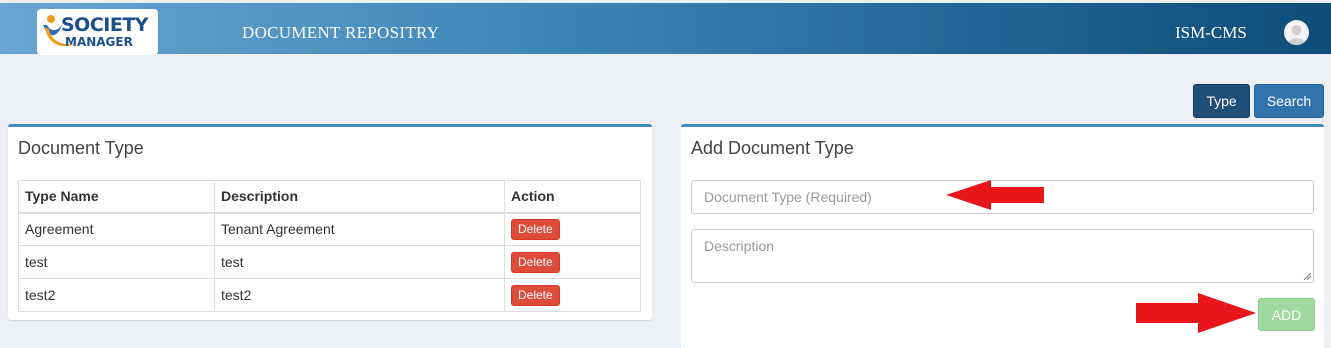 The width and height of the screenshot is (1331, 348). Describe the element at coordinates (1211, 33) in the screenshot. I see `organization-name: ISM-CMS` at that location.